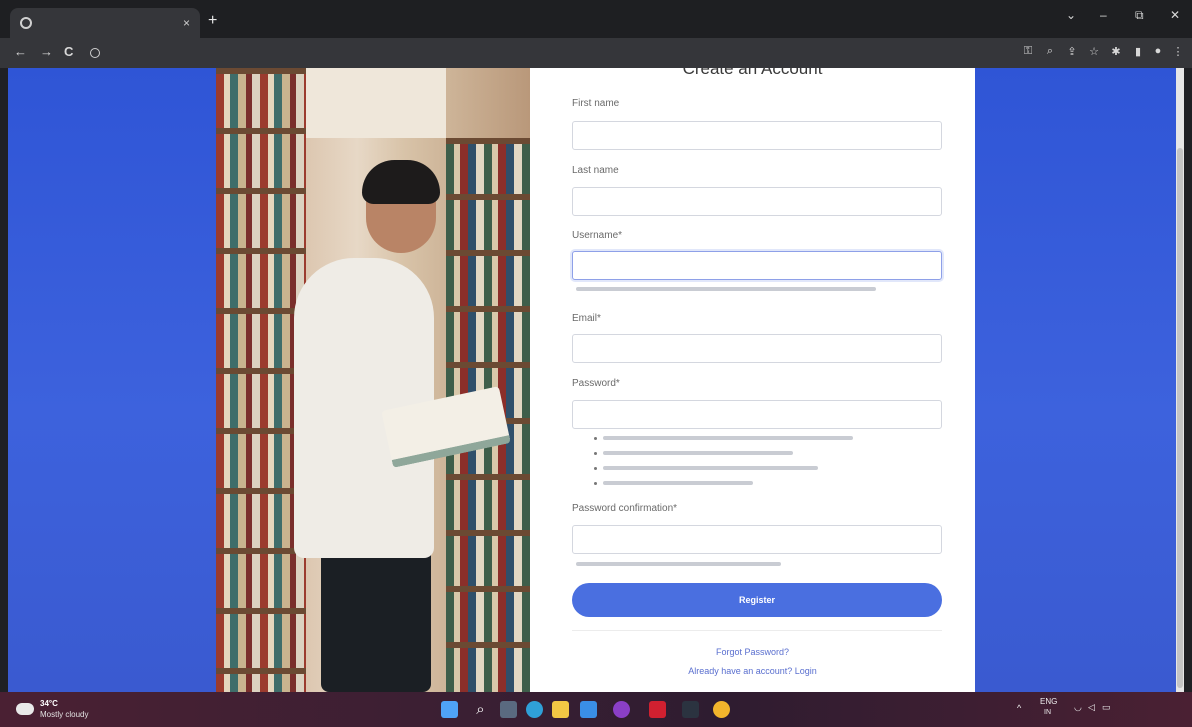 The height and width of the screenshot is (727, 1192). I want to click on password-label: Password*, so click(596, 383).